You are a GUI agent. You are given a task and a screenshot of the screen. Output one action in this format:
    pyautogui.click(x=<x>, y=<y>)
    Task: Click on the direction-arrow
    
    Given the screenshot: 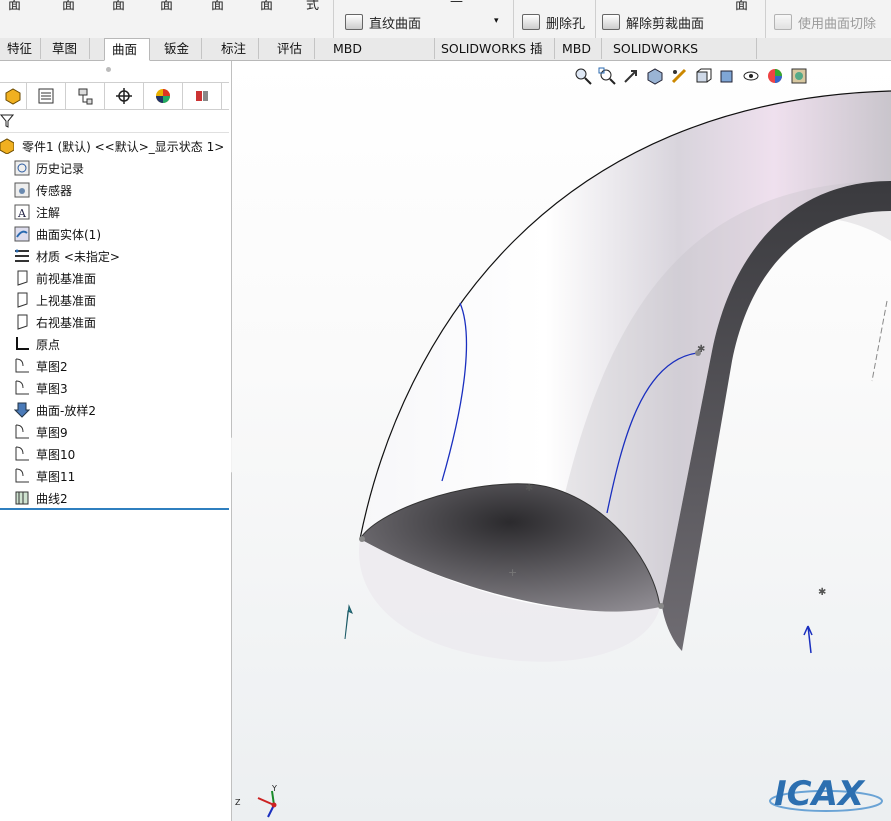 What is the action you would take?
    pyautogui.click(x=808, y=639)
    